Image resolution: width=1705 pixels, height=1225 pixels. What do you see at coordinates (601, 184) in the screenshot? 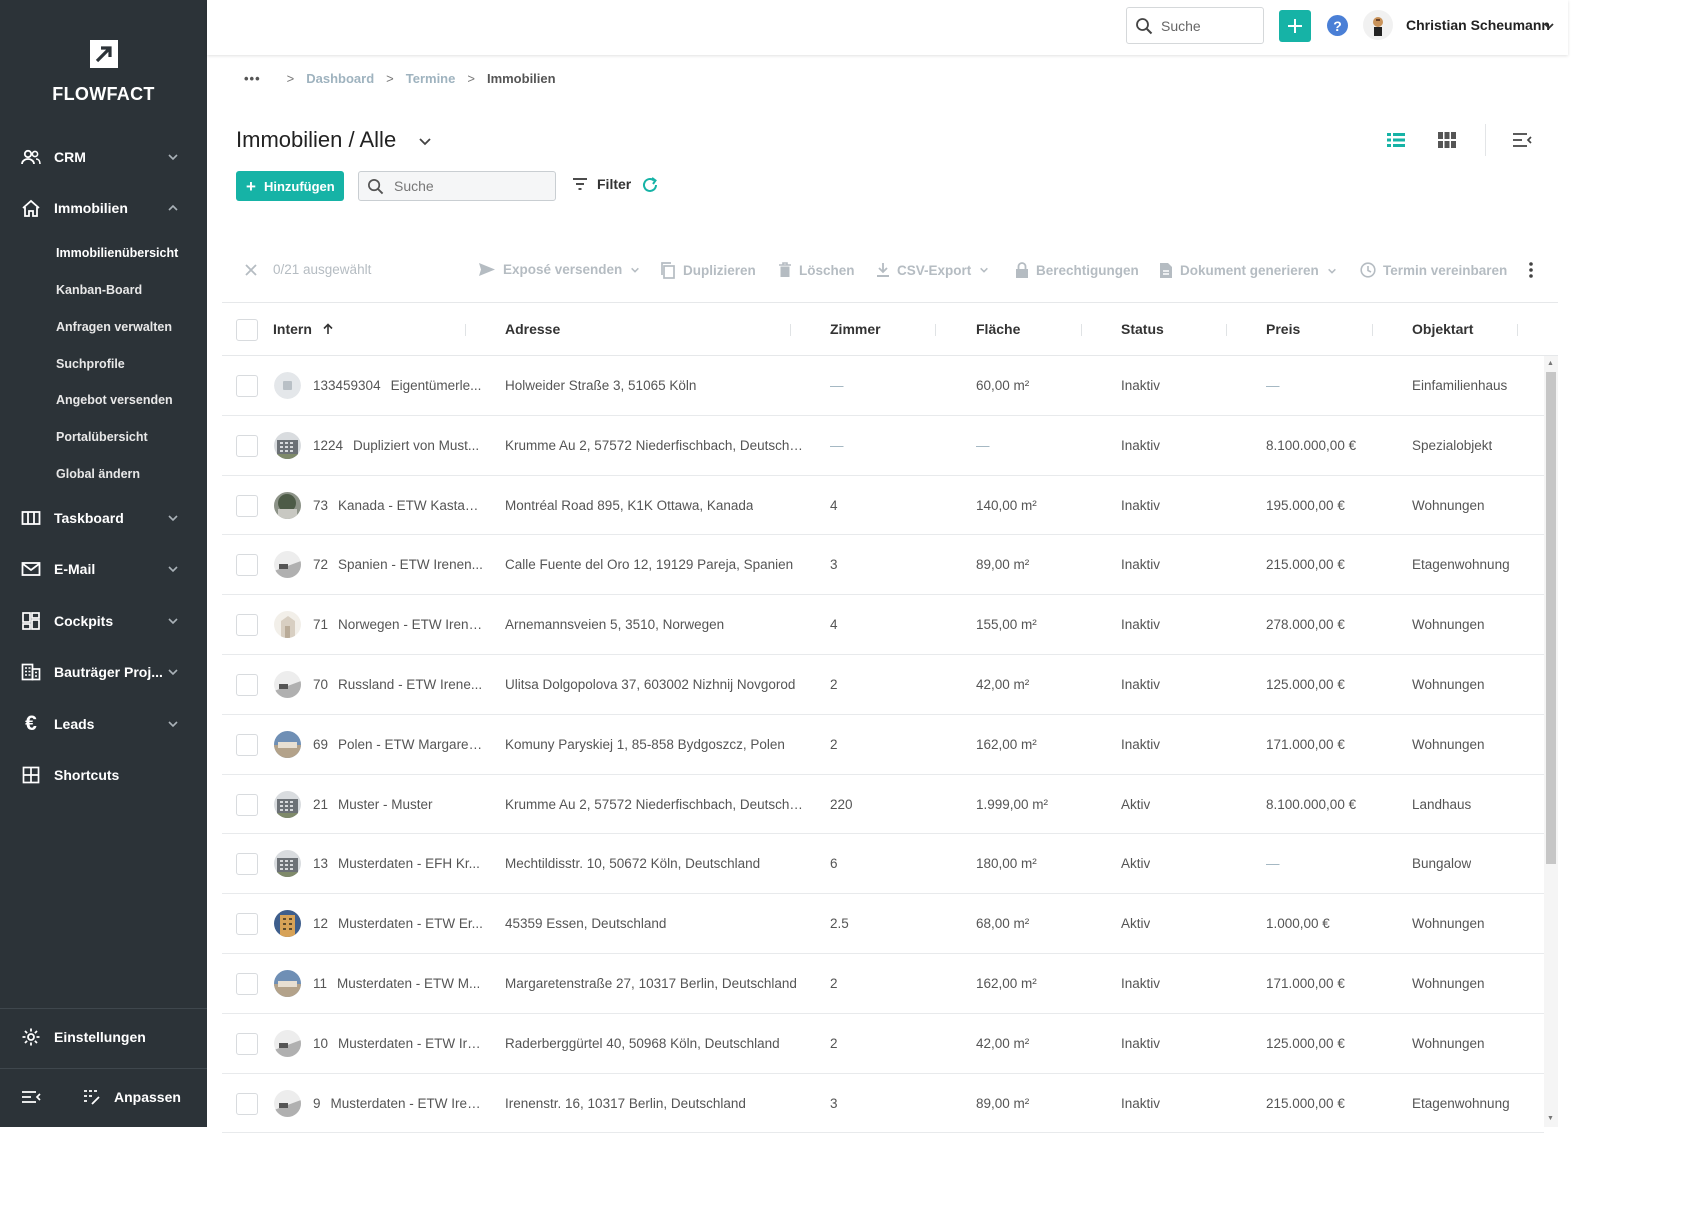
I see `filter-button: Filter` at bounding box center [601, 184].